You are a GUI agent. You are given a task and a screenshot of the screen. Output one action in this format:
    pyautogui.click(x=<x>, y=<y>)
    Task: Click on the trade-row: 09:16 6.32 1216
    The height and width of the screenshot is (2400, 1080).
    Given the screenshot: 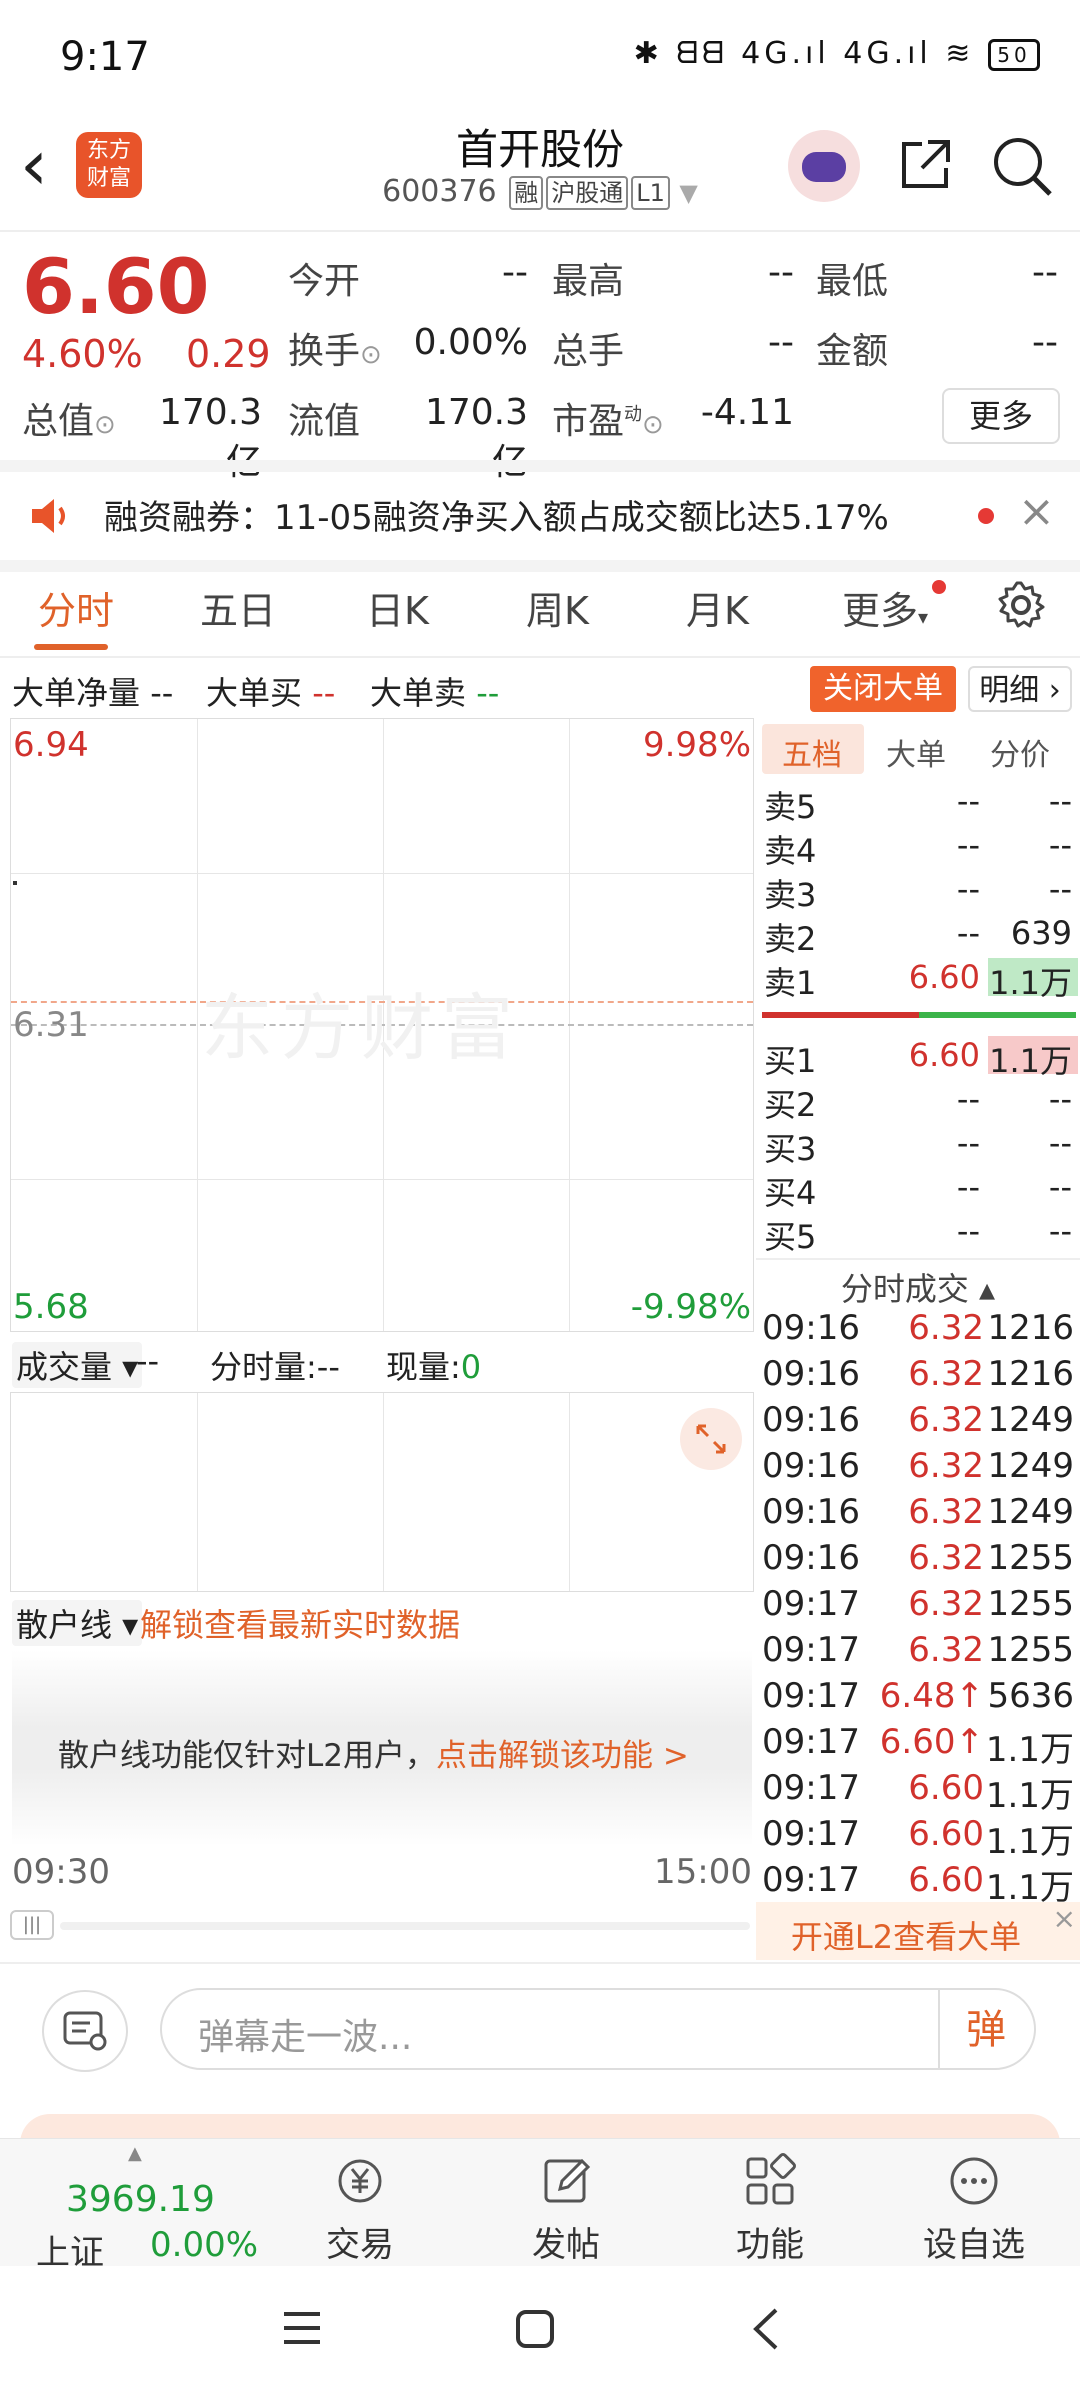 What is the action you would take?
    pyautogui.click(x=918, y=1377)
    